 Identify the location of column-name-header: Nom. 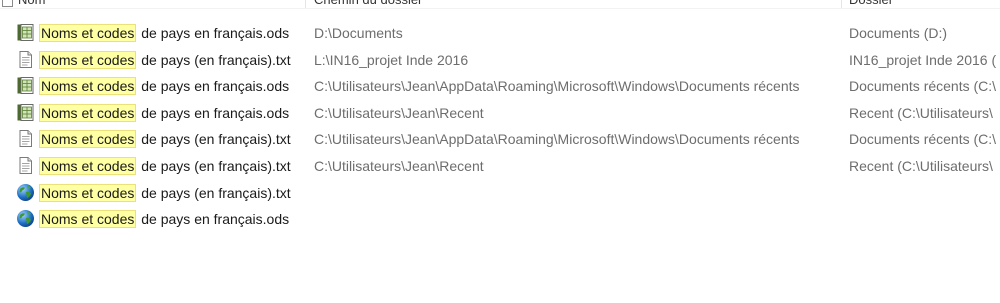
(158, 4).